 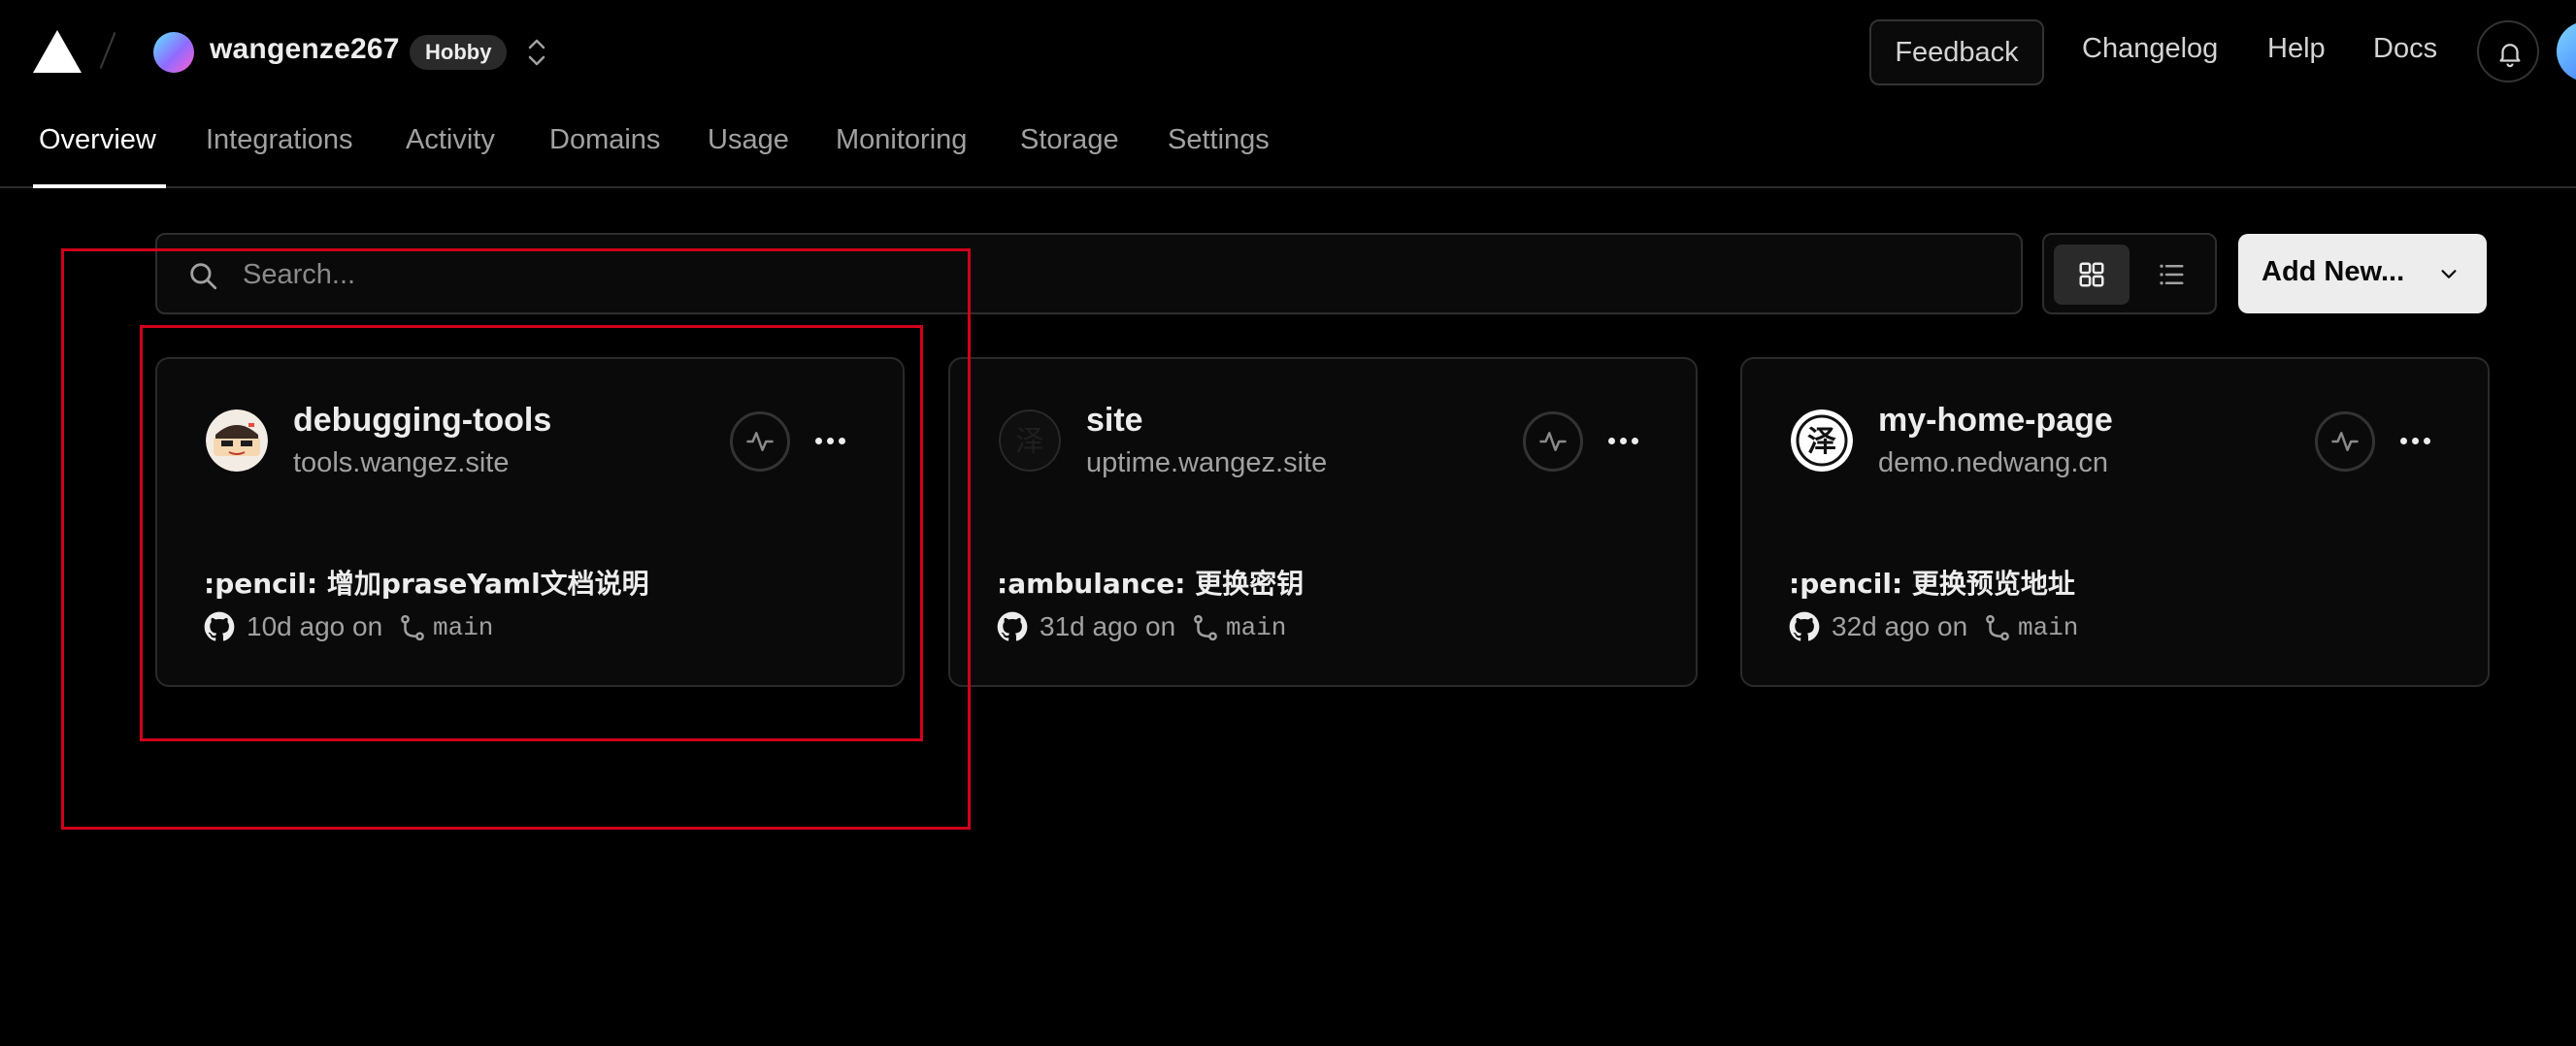 I want to click on commit-message: :pencil: 增加praseYaml文档说明, so click(x=426, y=582).